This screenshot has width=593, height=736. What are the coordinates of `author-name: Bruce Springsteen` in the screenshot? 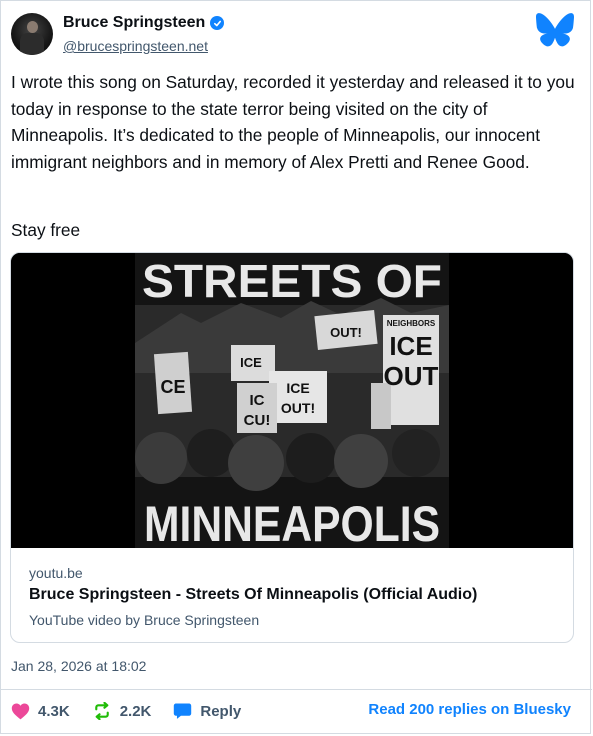 It's located at (134, 23).